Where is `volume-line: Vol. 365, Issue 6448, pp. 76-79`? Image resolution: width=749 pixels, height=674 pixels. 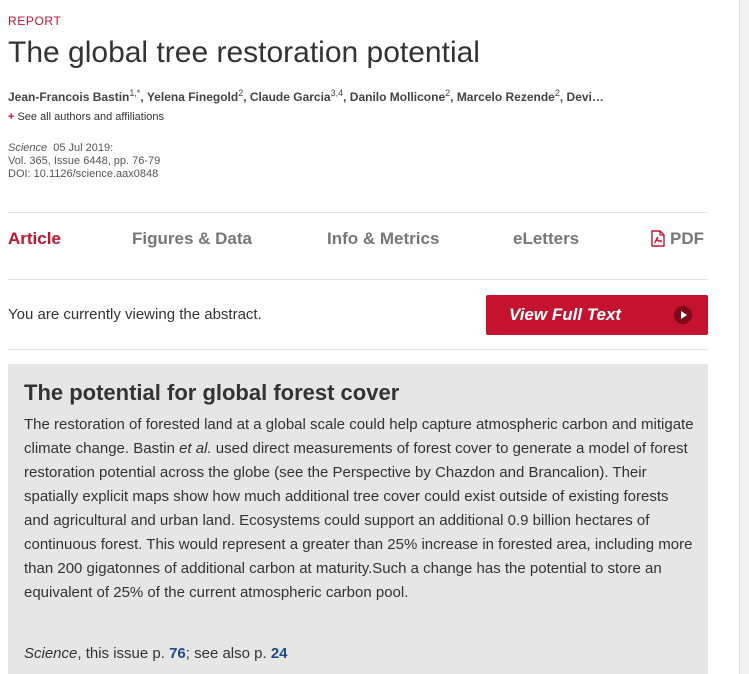 volume-line: Vol. 365, Issue 6448, pp. 76-79 is located at coordinates (84, 161).